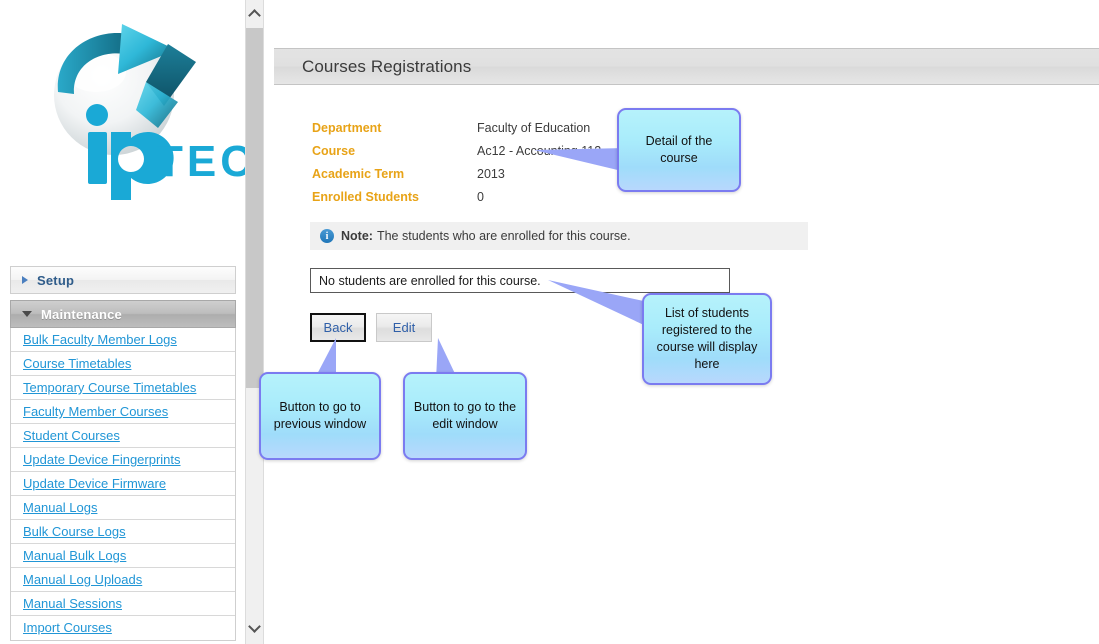 This screenshot has width=1099, height=644. What do you see at coordinates (365, 197) in the screenshot?
I see `detail-label-enrolled-students: Enrolled Students` at bounding box center [365, 197].